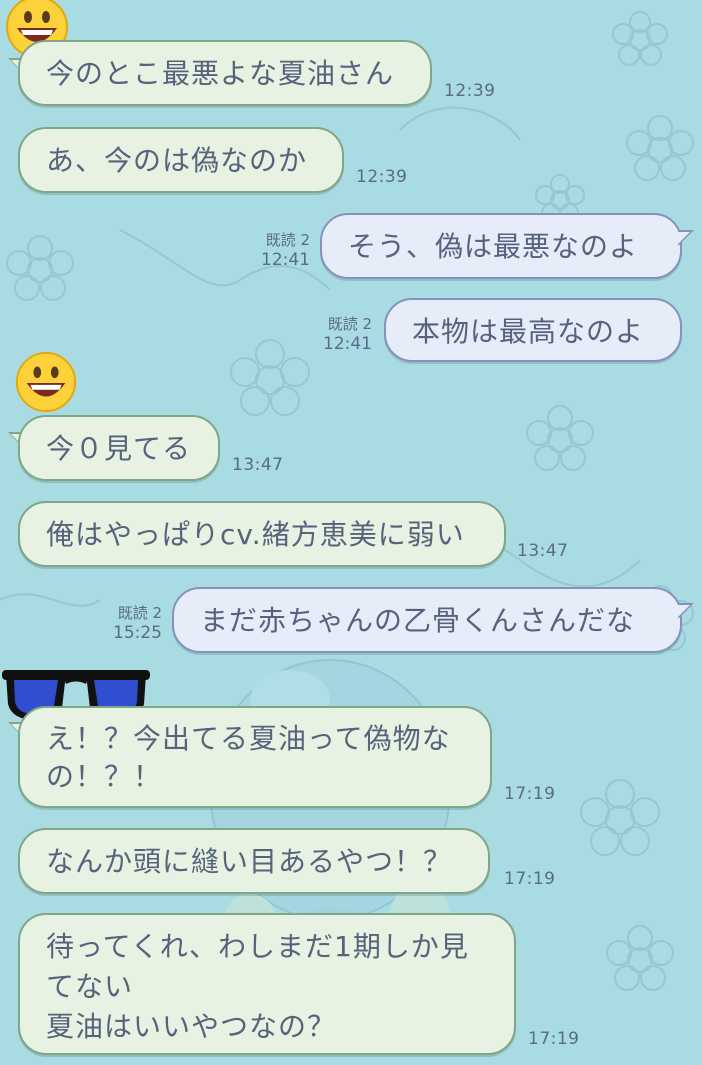 The height and width of the screenshot is (1065, 702). I want to click on message-bubble: 今のとこ最悪よな夏油さん, so click(225, 73).